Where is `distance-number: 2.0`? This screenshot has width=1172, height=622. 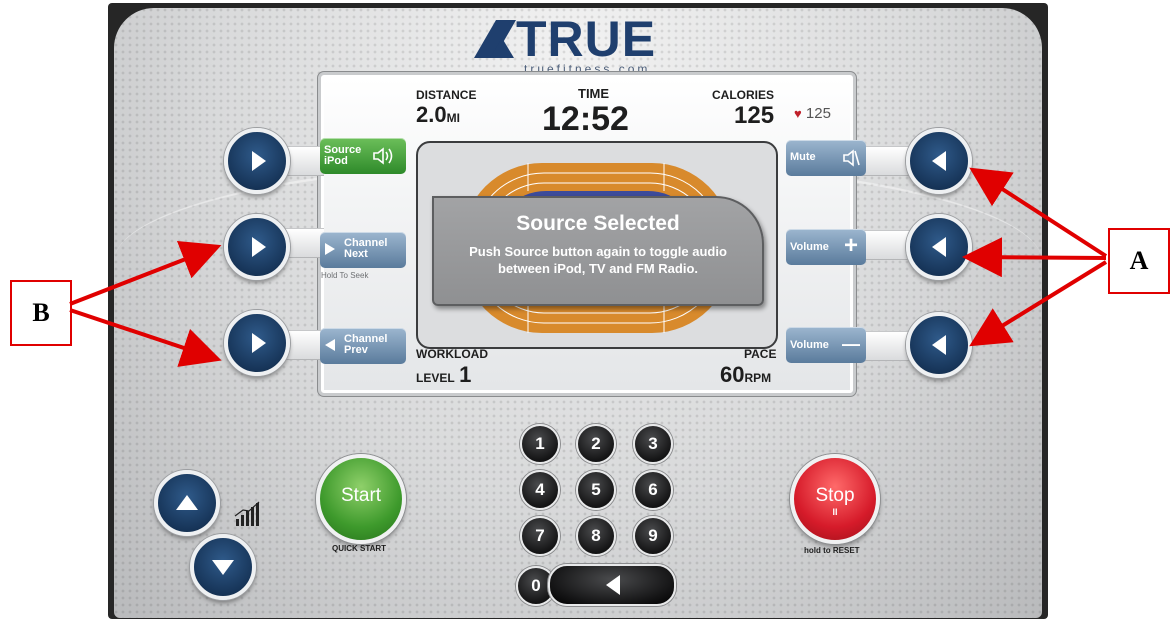 distance-number: 2.0 is located at coordinates (431, 114).